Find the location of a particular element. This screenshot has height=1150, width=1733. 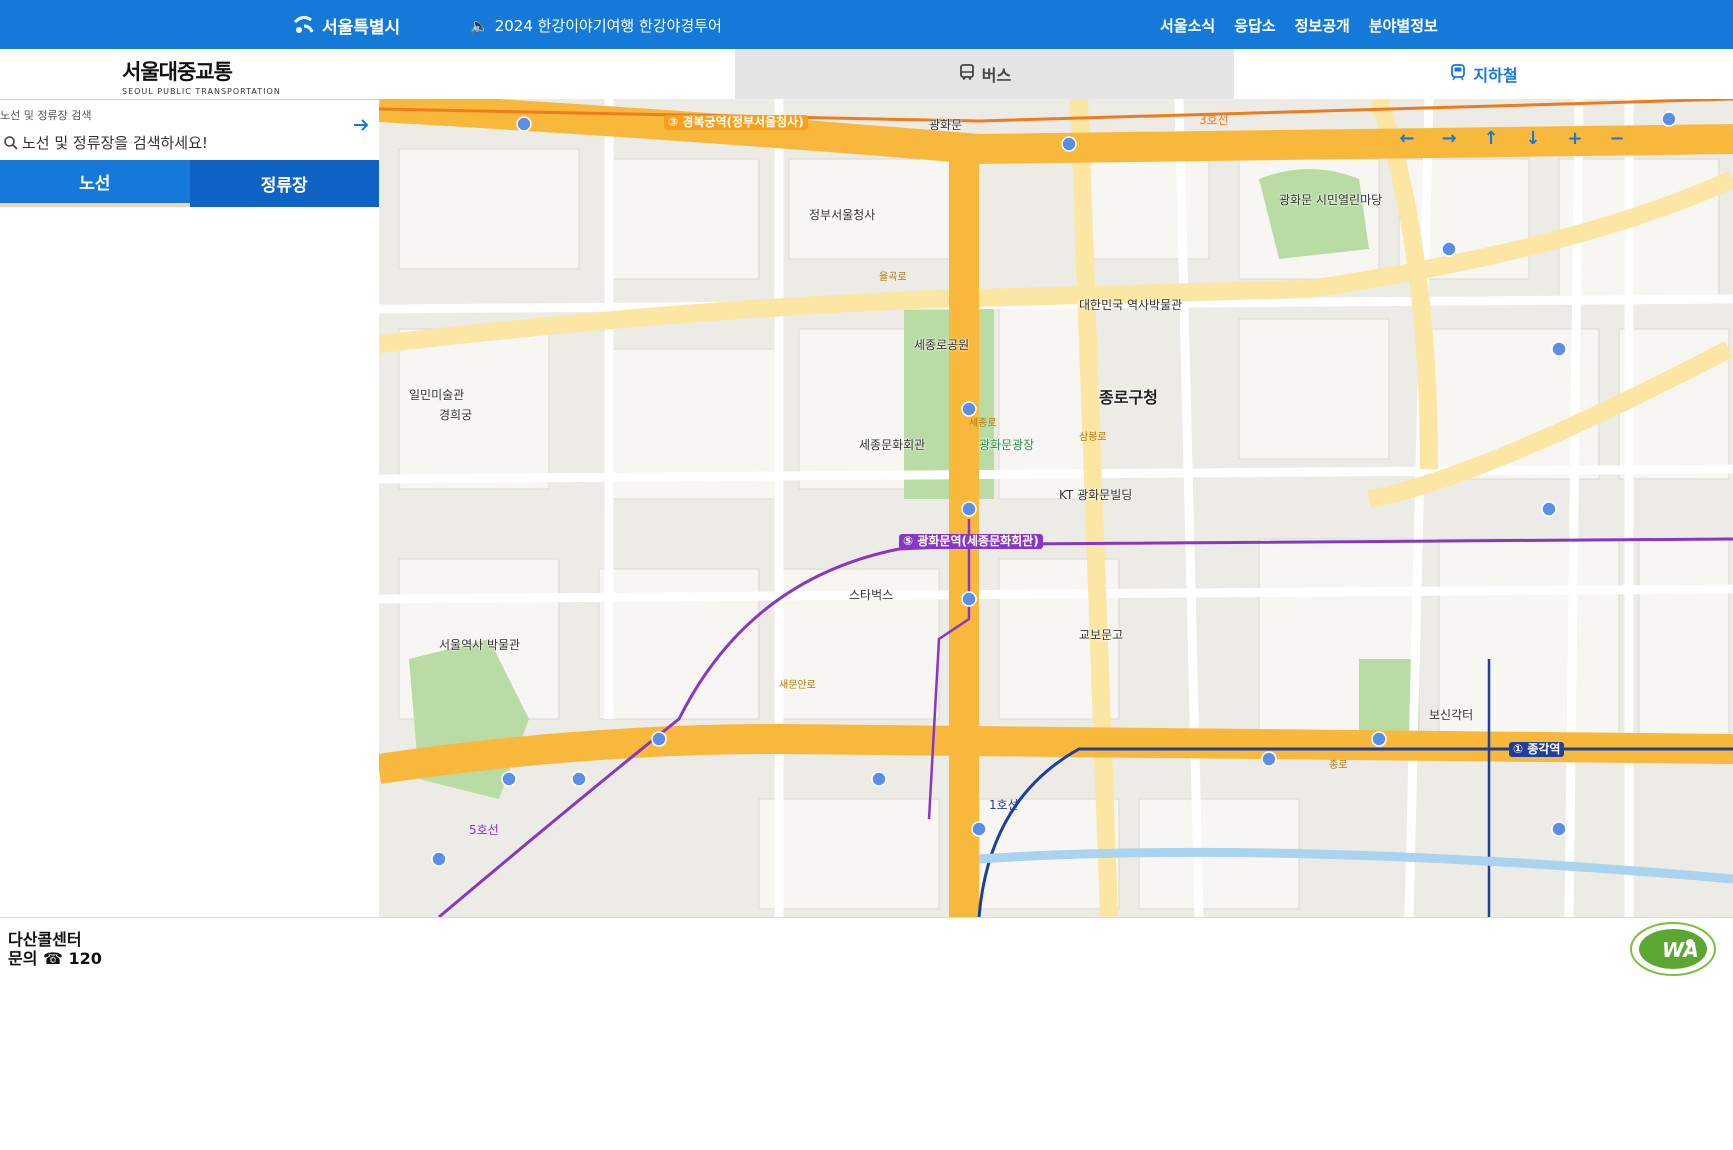

map-label-gwanghwamun: 광화문 is located at coordinates (946, 125).